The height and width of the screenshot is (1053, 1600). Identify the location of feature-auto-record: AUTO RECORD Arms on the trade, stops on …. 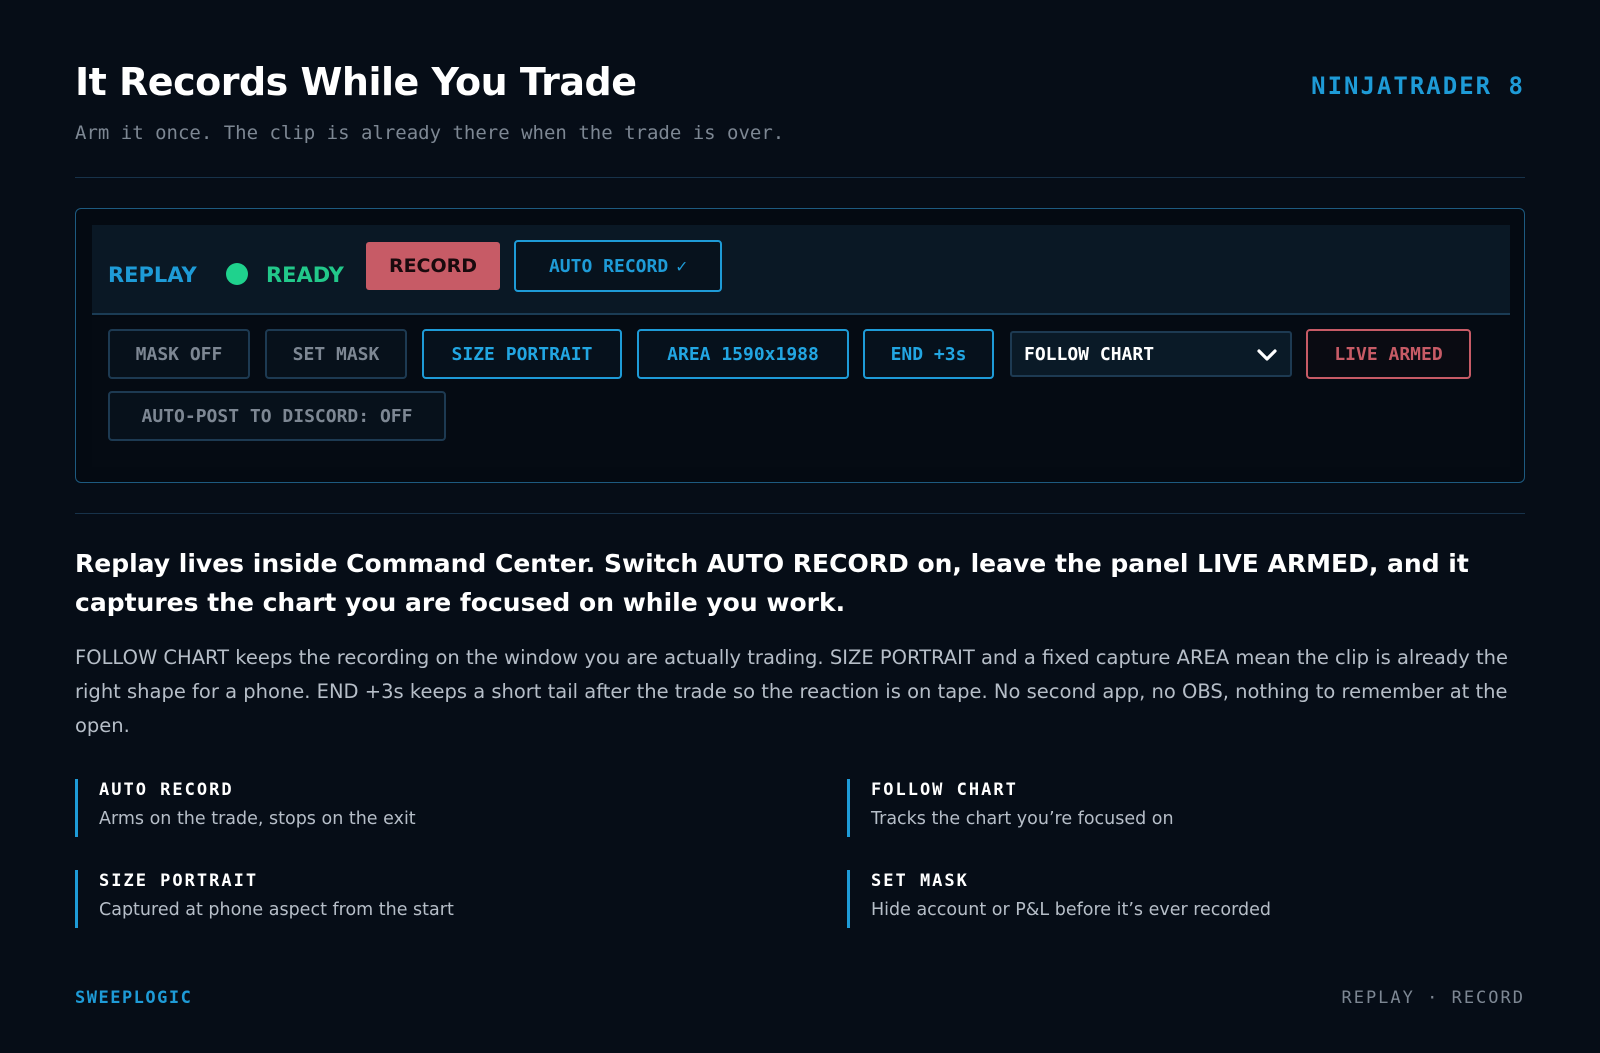
(425, 808).